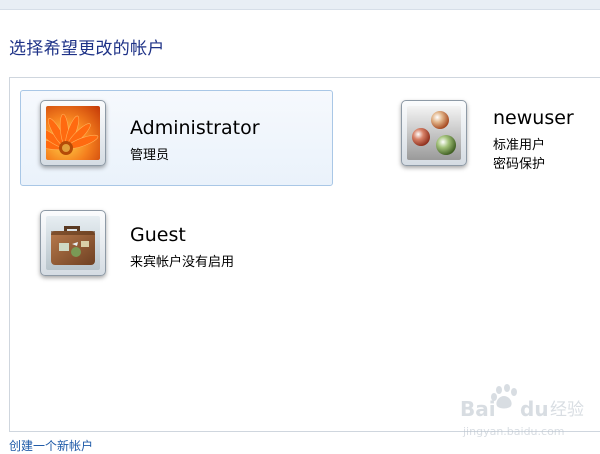 Image resolution: width=600 pixels, height=454 pixels. I want to click on svg-text: Bai, so click(478, 409).